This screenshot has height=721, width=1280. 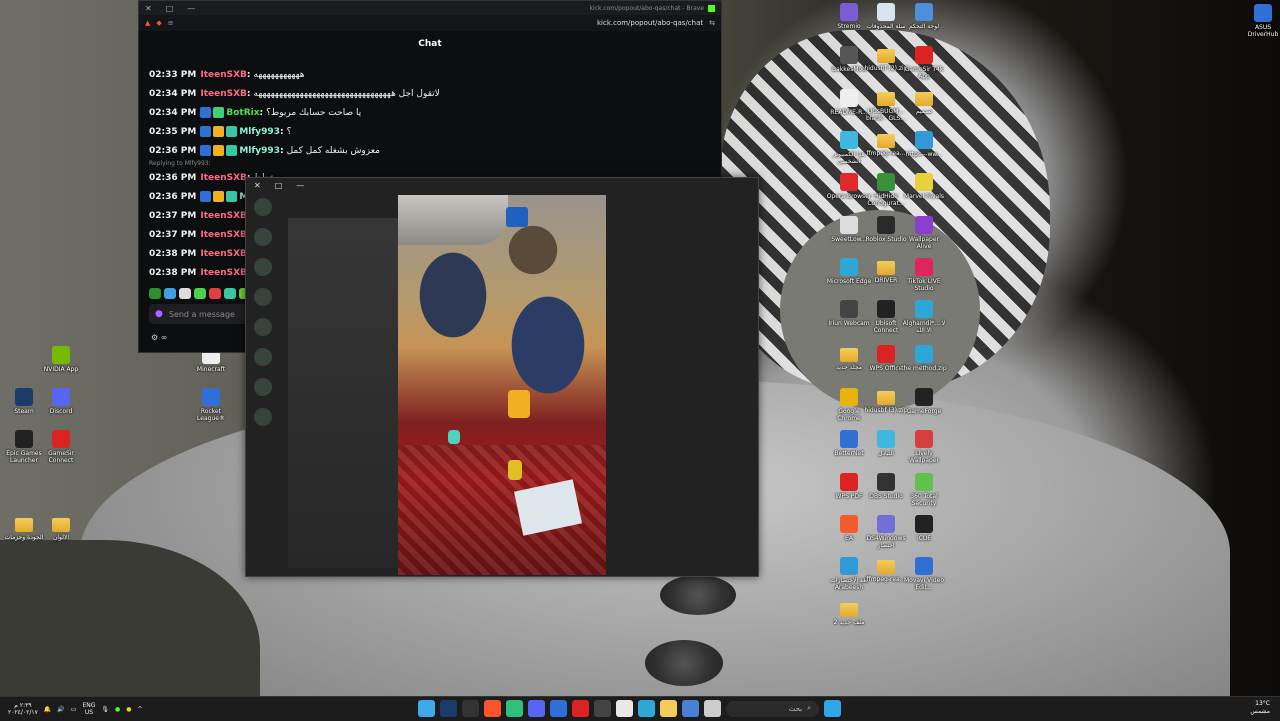 What do you see at coordinates (154, 337) in the screenshot?
I see `settings-icon: ⚙` at bounding box center [154, 337].